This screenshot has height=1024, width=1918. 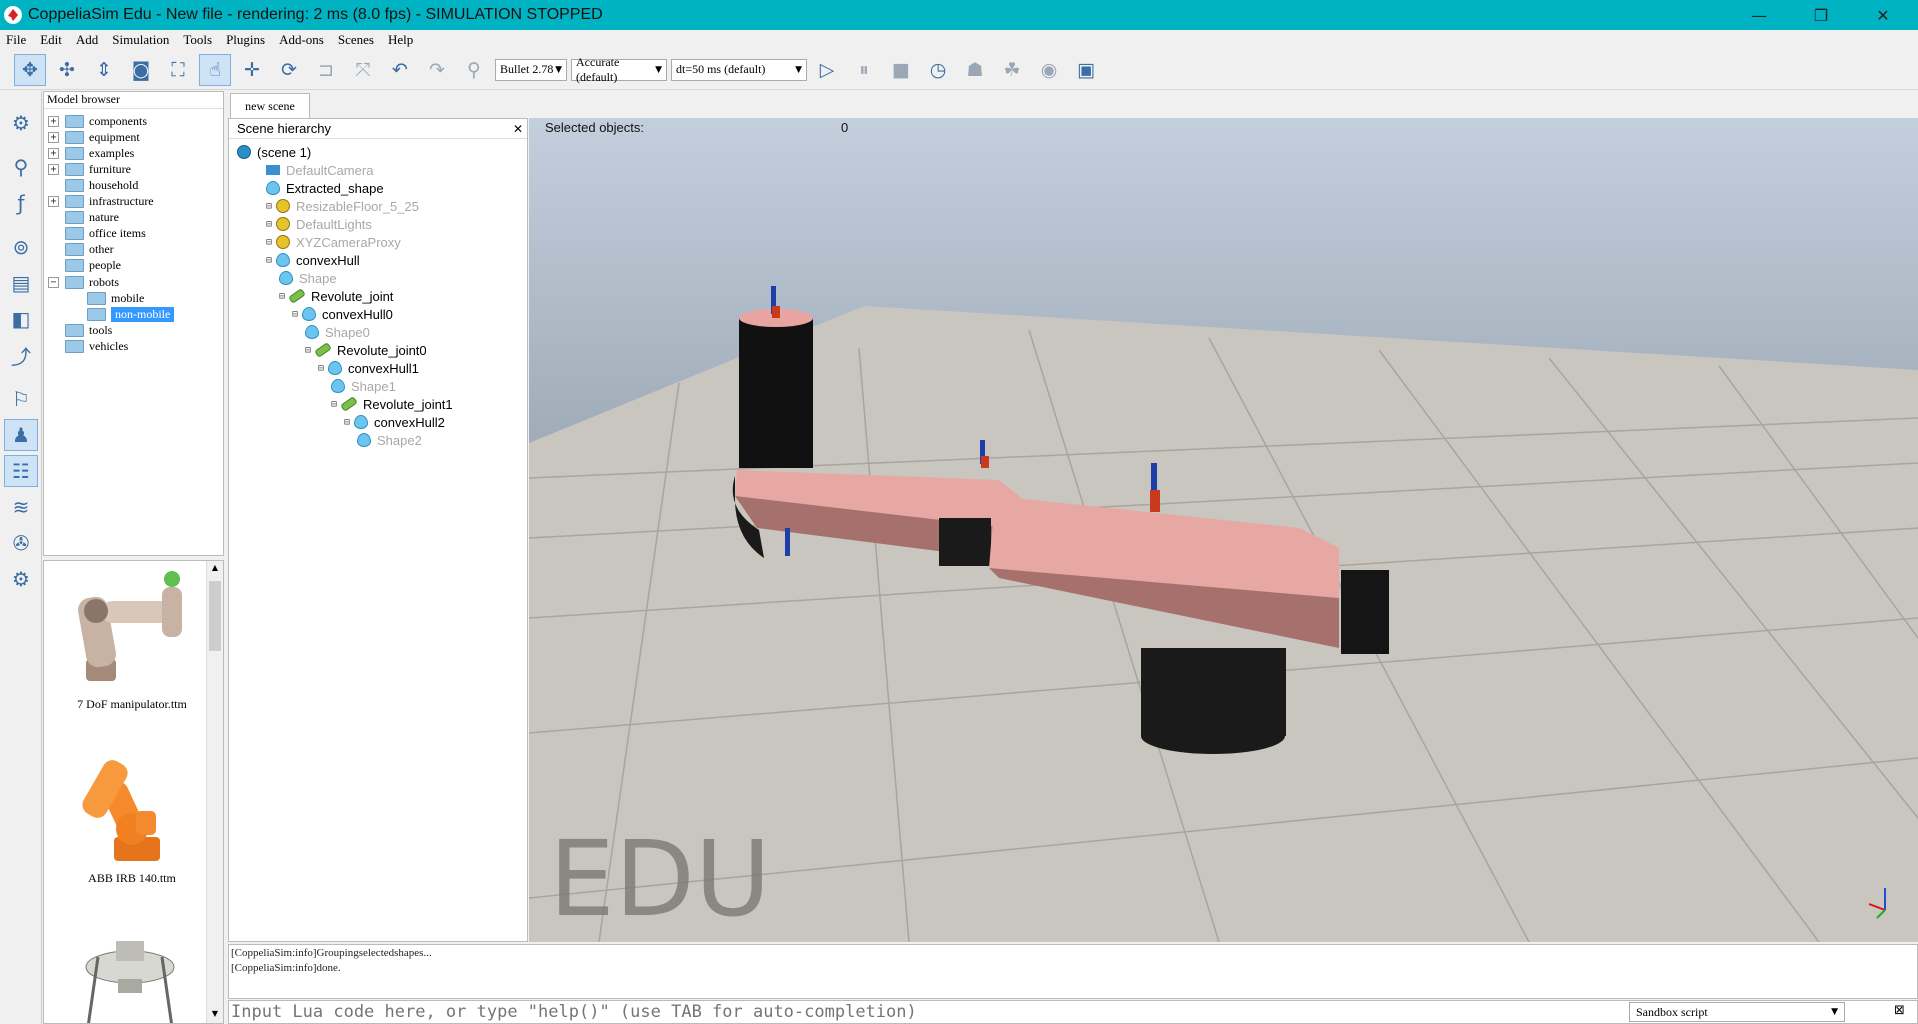 What do you see at coordinates (901, 70) in the screenshot?
I see `stop-simulation-button: ■` at bounding box center [901, 70].